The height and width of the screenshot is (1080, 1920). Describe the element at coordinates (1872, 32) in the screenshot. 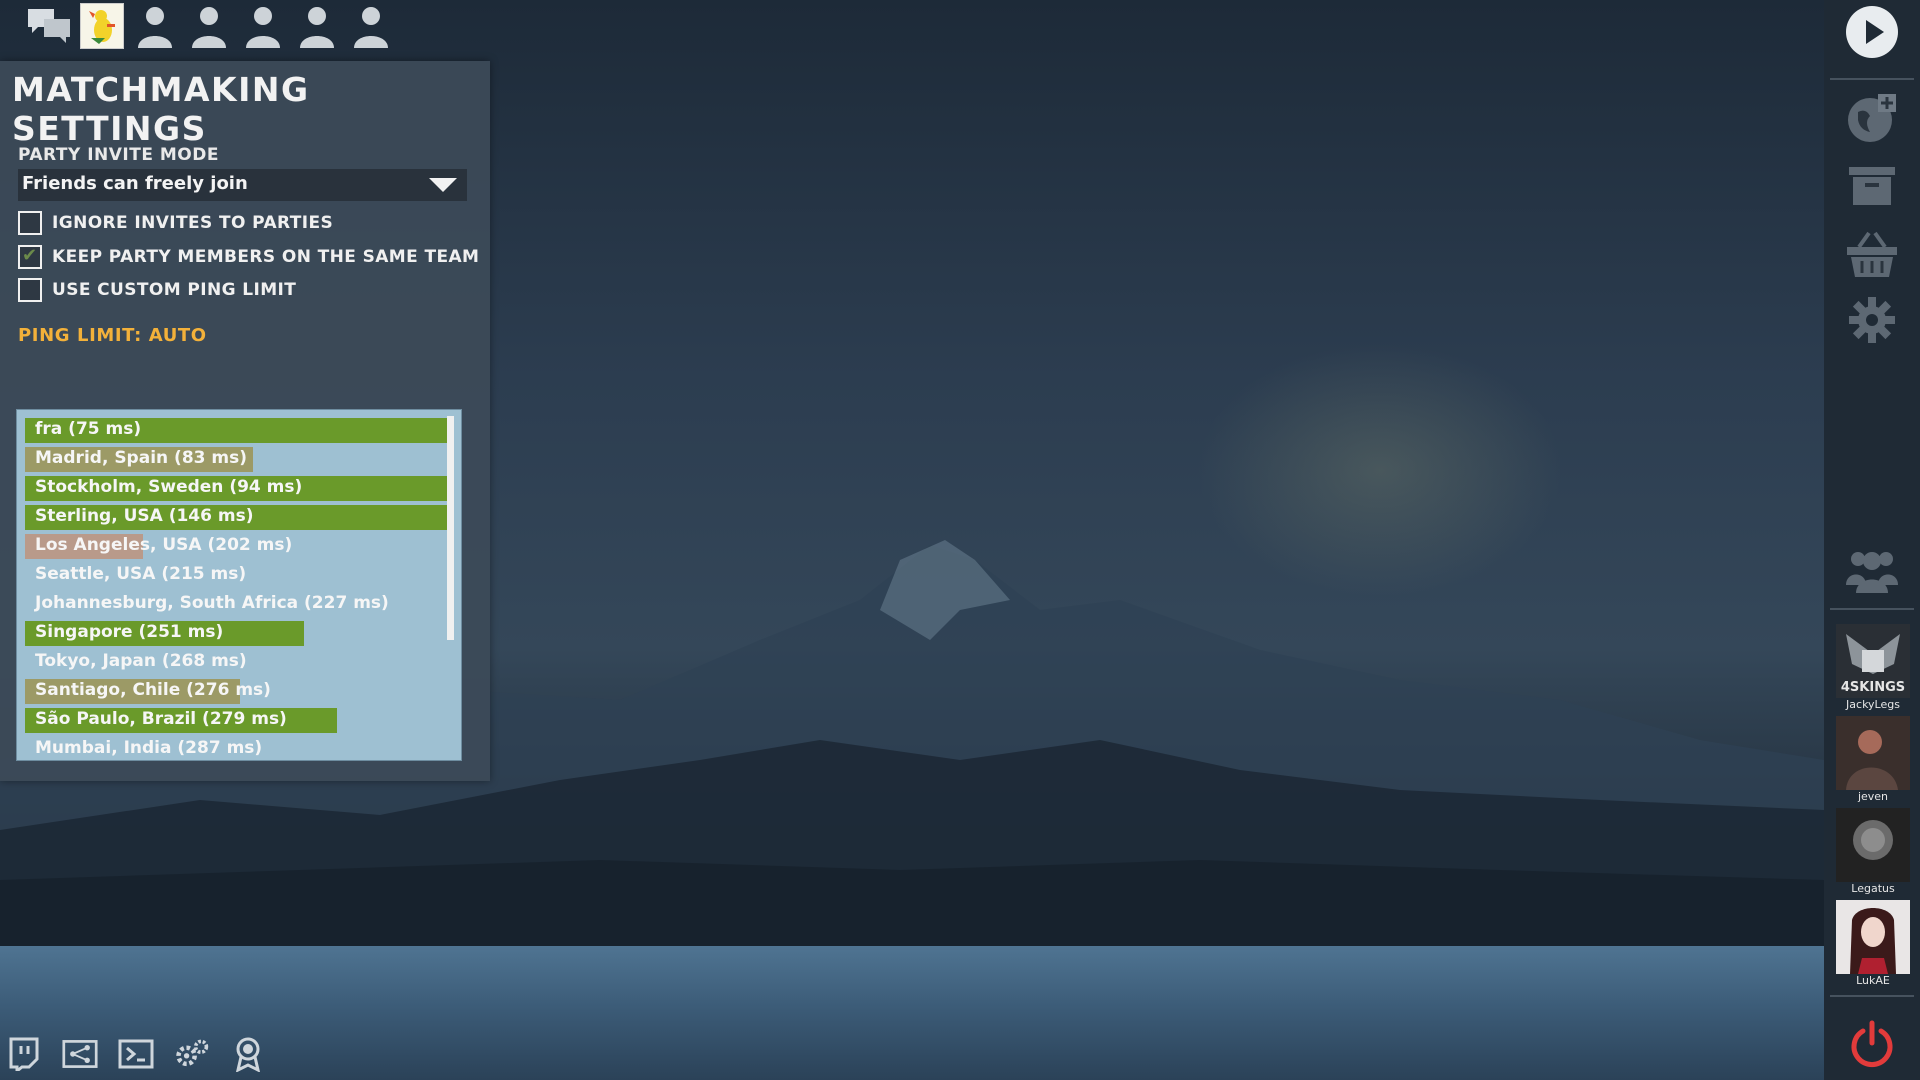

I see `play-icon` at that location.